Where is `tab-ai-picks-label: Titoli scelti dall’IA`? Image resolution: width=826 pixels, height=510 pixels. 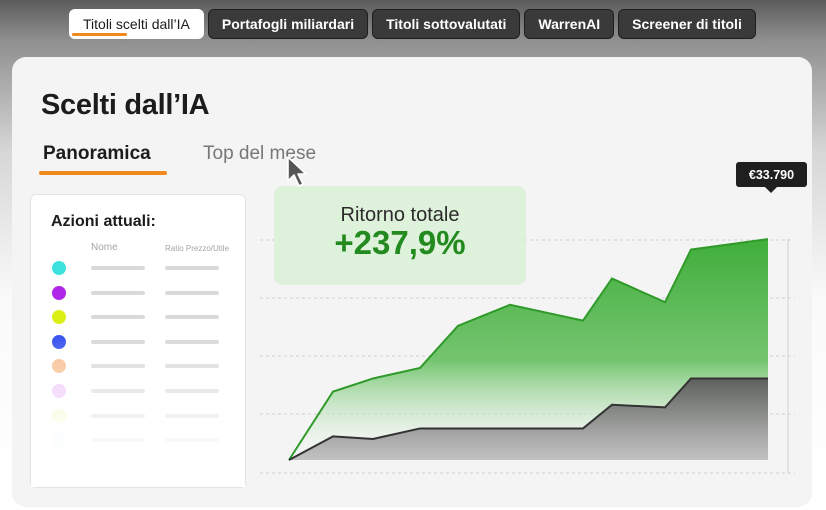
tab-ai-picks-label: Titoli scelti dall’IA is located at coordinates (136, 24).